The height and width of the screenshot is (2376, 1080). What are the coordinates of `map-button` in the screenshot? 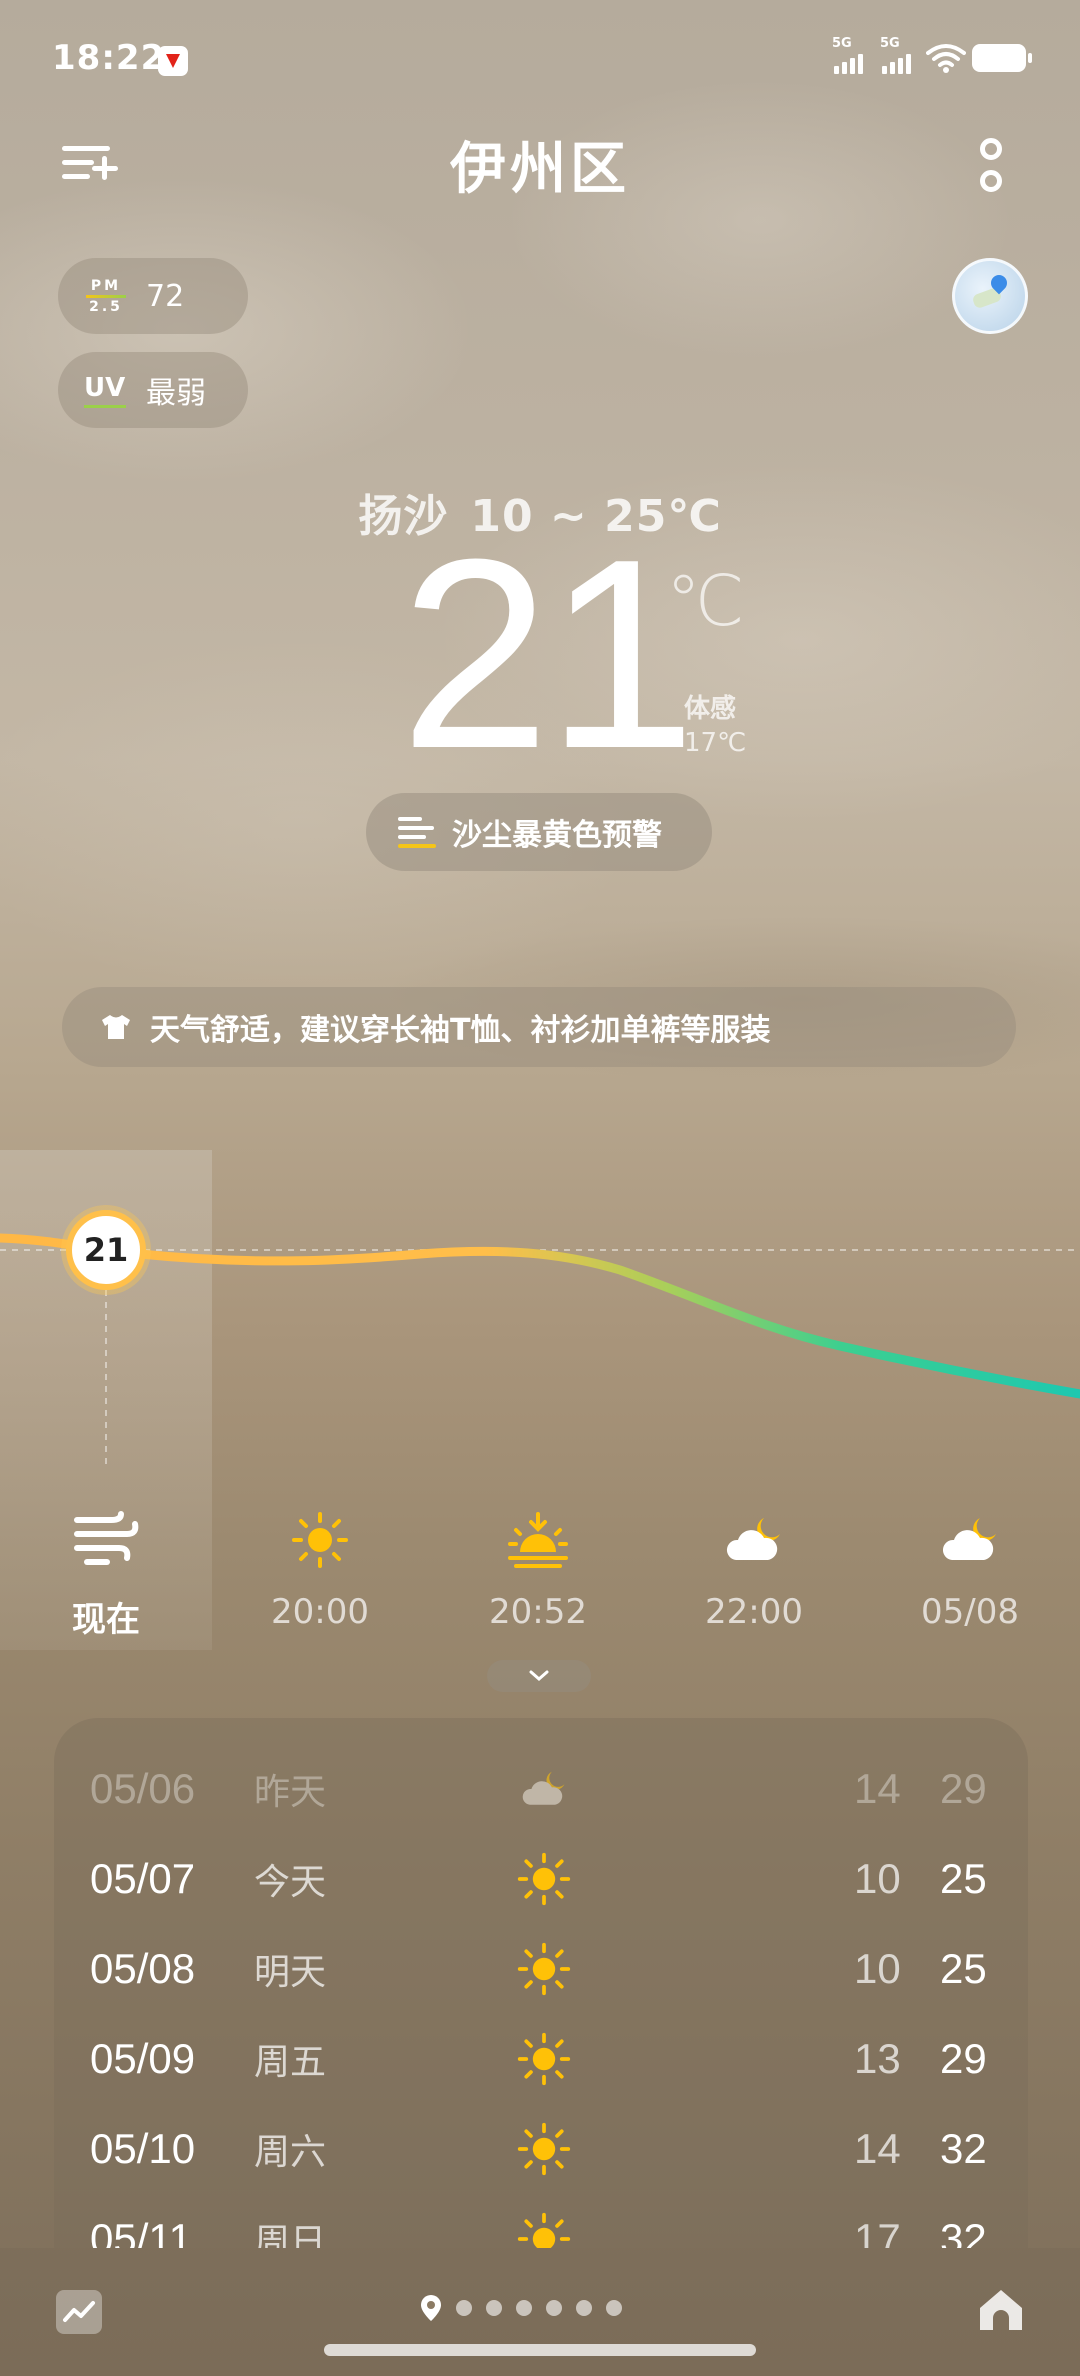 It's located at (990, 296).